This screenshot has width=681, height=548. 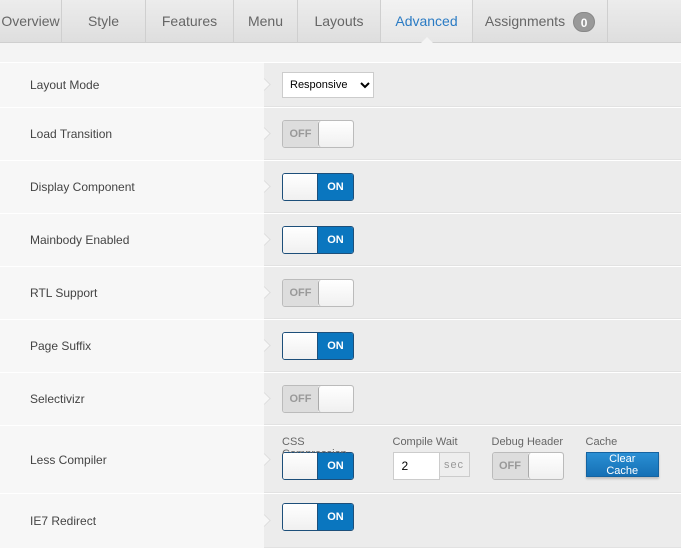 I want to click on page-suffix-toggle: ON, so click(x=318, y=345).